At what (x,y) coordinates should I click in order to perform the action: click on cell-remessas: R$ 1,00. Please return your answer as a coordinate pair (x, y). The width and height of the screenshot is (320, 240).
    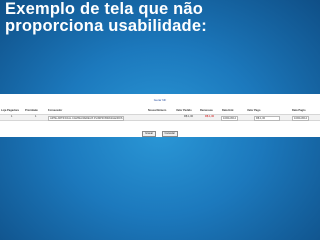
    Looking at the image, I should click on (210, 116).